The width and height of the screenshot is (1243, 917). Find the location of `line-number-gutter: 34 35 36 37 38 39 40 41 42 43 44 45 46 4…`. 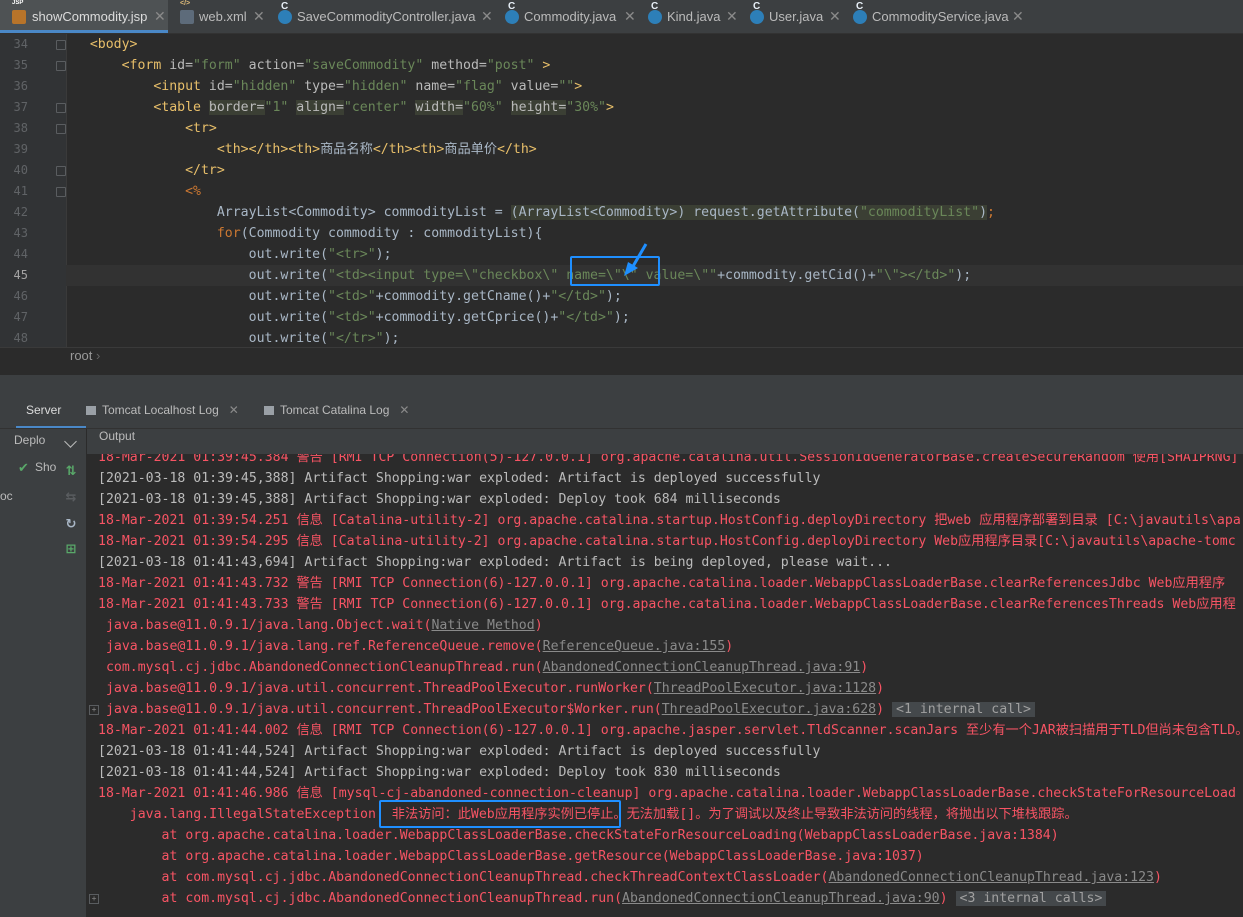

line-number-gutter: 34 35 36 37 38 39 40 41 42 43 44 45 46 4… is located at coordinates (33, 190).